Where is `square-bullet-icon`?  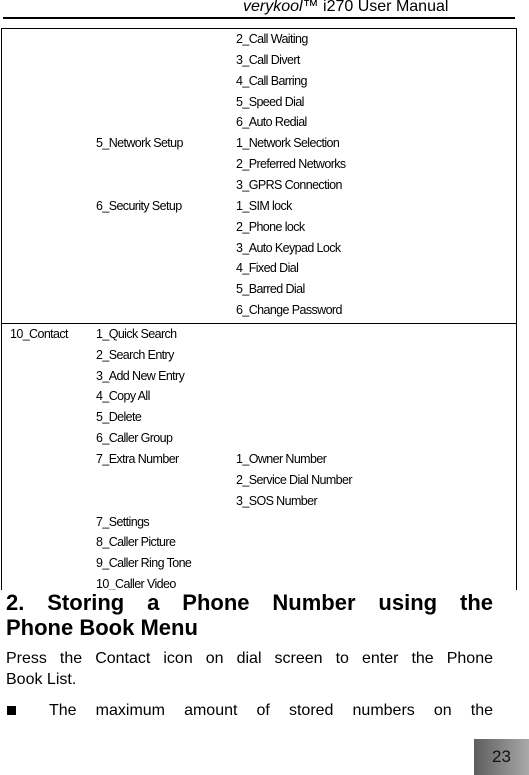
square-bullet-icon is located at coordinates (11, 710).